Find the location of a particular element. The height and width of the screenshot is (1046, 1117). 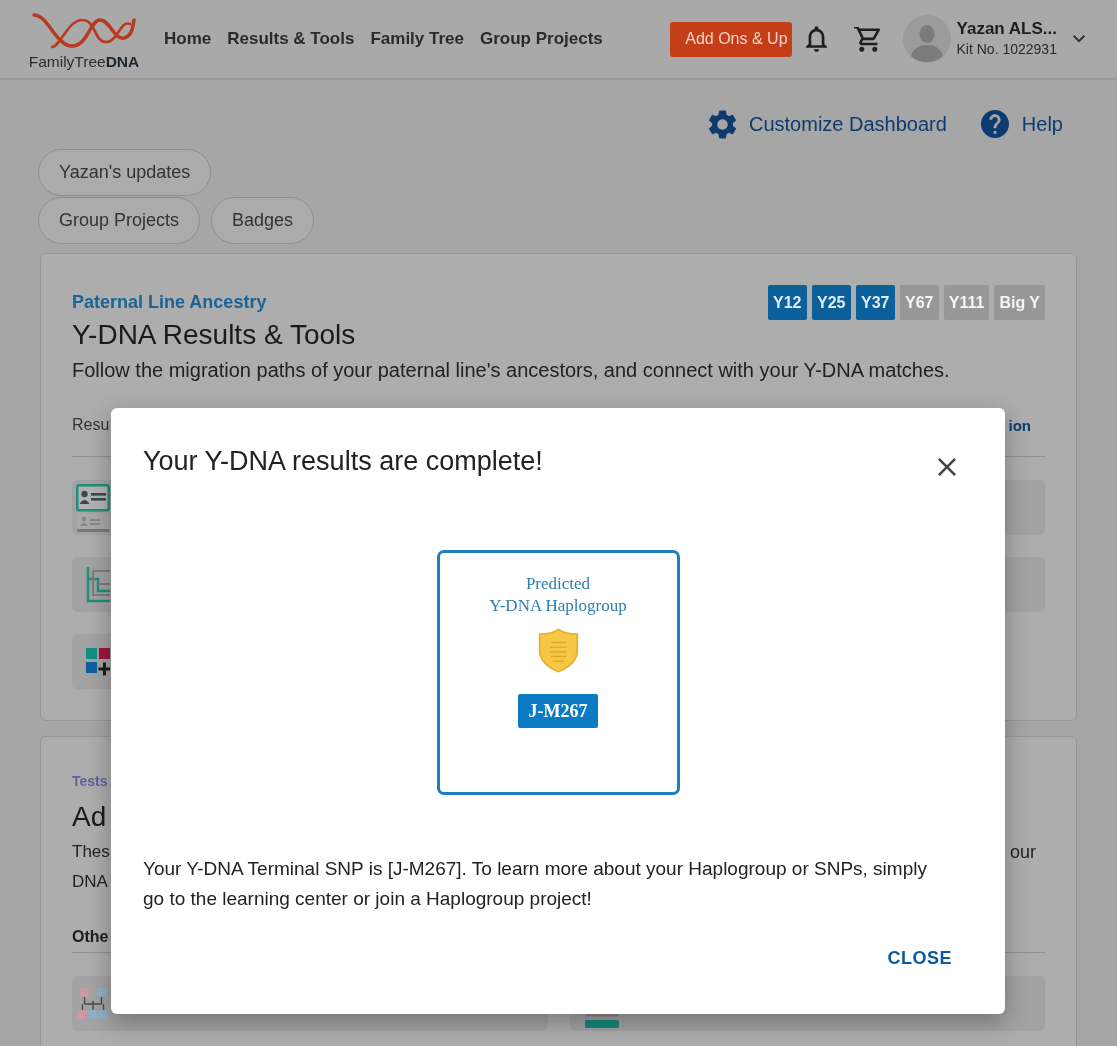

help-link: Help is located at coordinates (1021, 124).